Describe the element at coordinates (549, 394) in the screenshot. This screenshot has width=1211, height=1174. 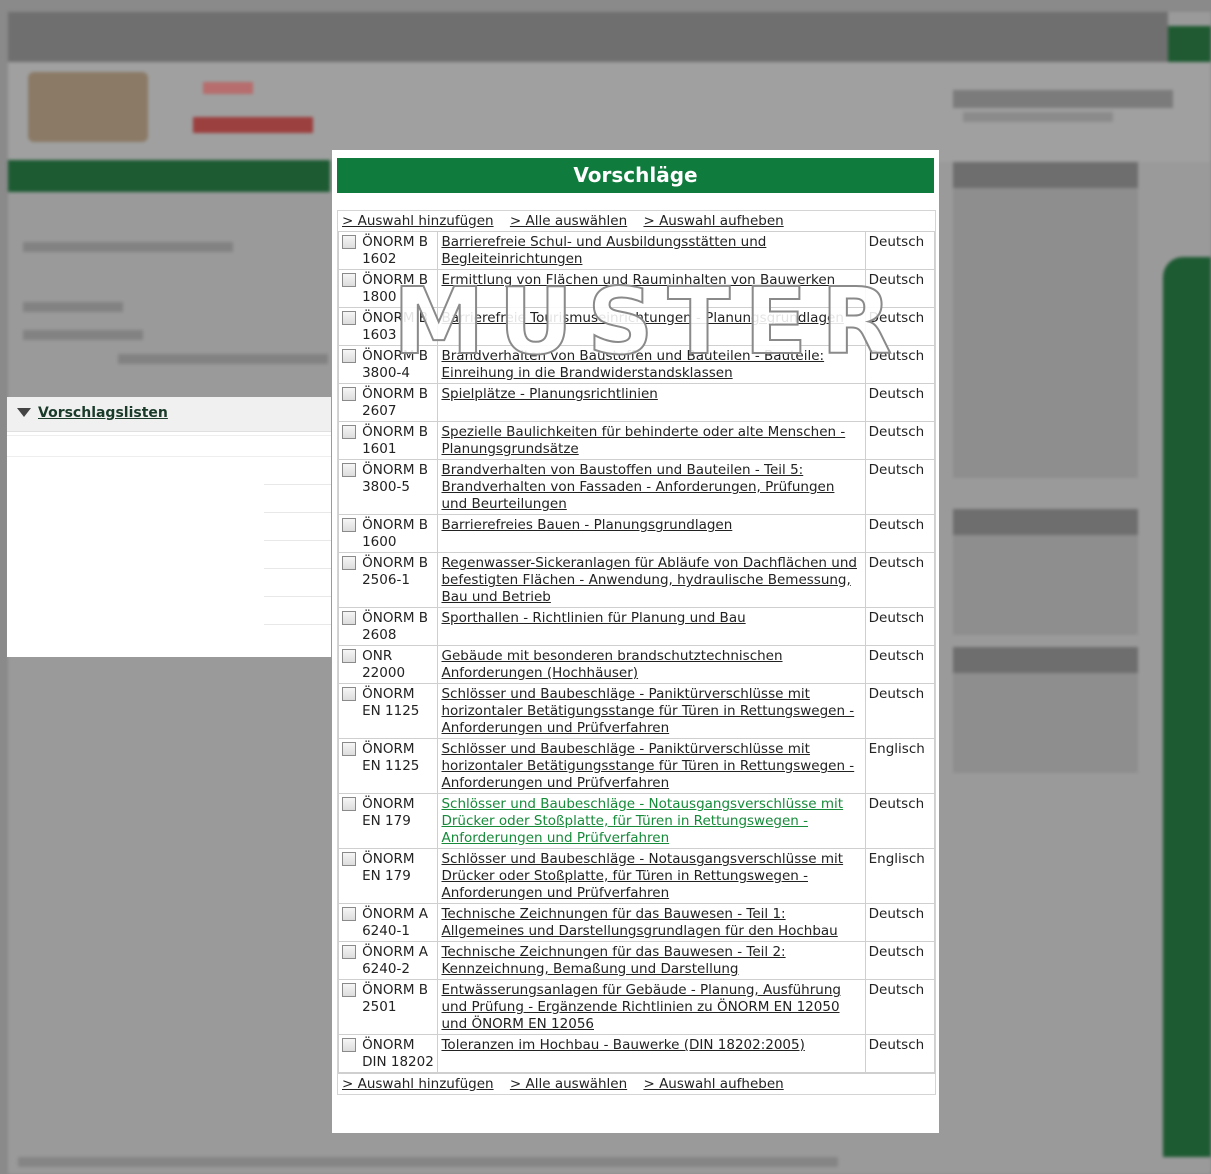
I see `standard-title-link: Spielplätze - Planungsrichtlinien` at that location.